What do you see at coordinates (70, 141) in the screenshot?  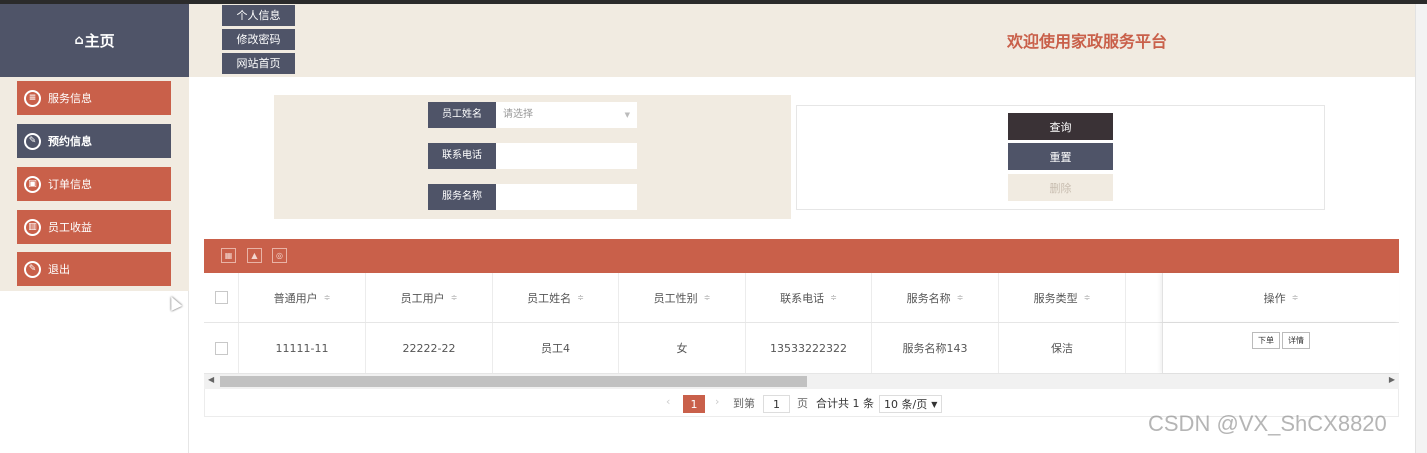 I see `sidebar-item-label: 预约信息` at bounding box center [70, 141].